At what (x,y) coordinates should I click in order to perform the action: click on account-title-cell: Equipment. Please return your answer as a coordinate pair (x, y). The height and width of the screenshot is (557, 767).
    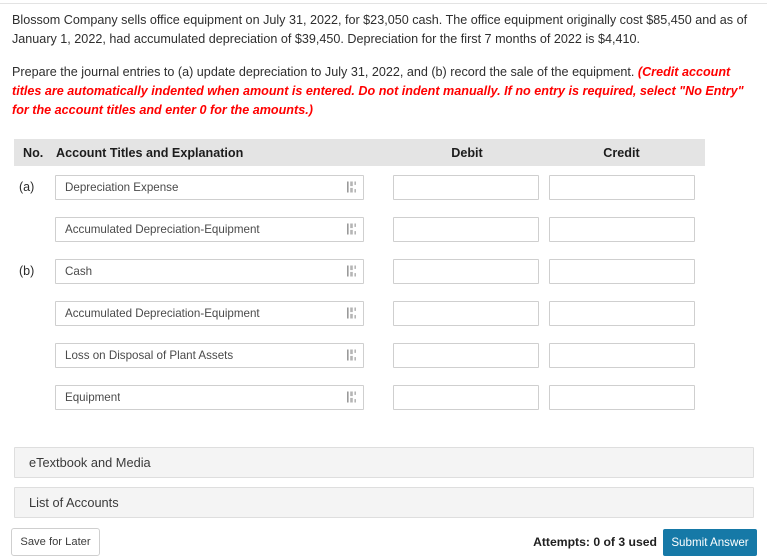
    Looking at the image, I should click on (219, 397).